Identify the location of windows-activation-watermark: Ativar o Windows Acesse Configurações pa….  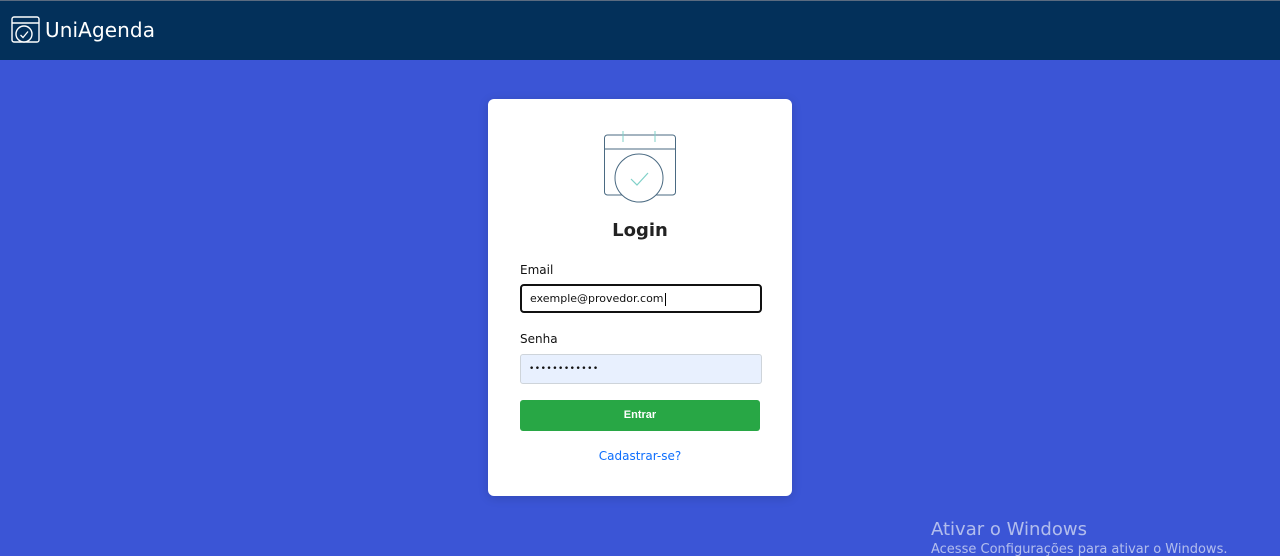
(1079, 537).